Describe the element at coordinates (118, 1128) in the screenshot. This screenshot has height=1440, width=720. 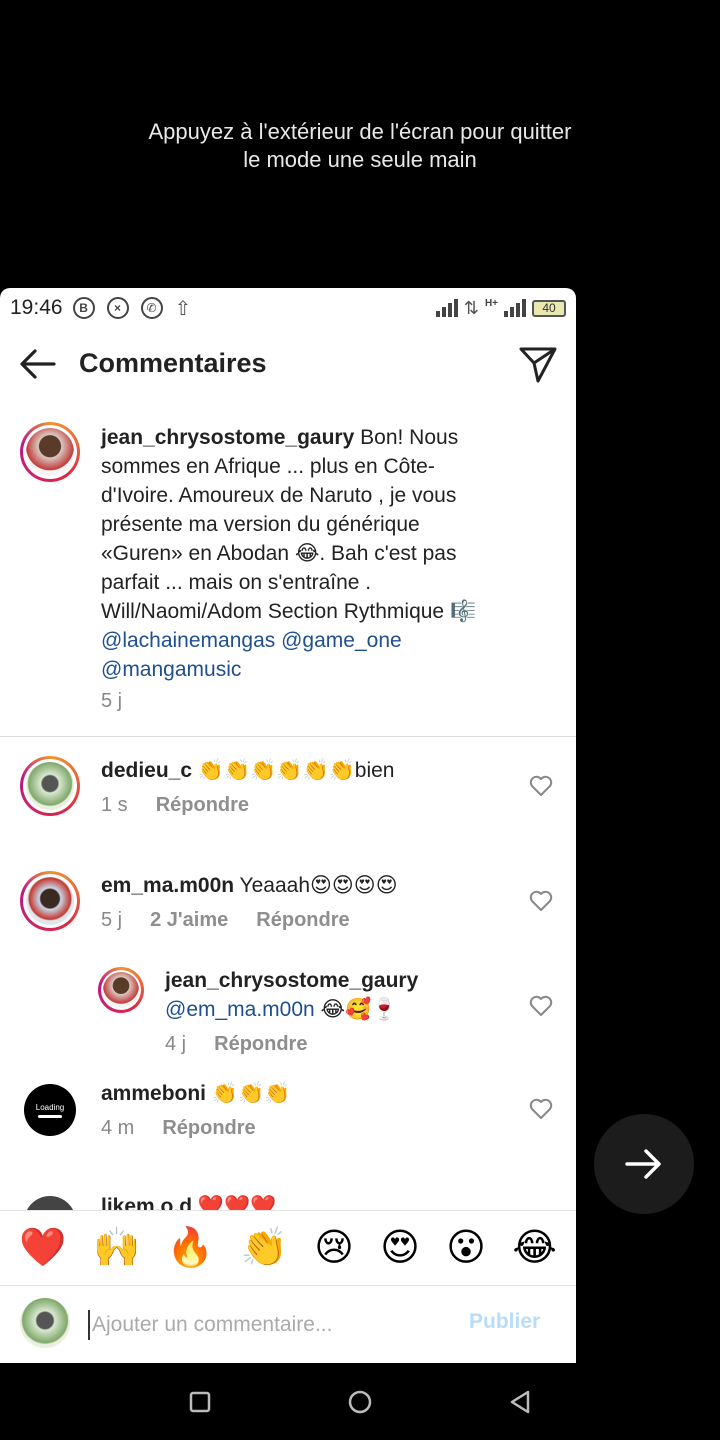
I see `timestamp: 4 m` at that location.